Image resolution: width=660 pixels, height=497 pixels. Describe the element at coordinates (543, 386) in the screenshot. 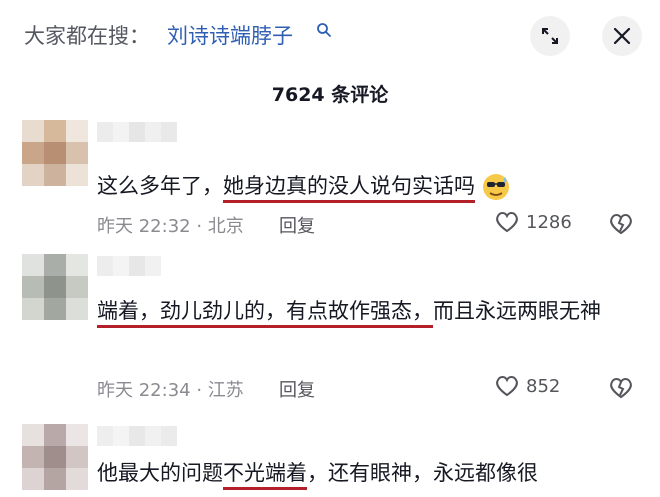

I see `like-count: 852` at that location.